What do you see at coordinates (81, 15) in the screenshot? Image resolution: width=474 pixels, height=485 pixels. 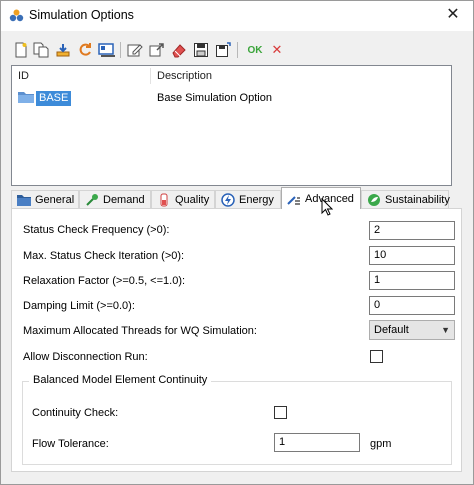 I see `window-title: Simulation Options` at bounding box center [81, 15].